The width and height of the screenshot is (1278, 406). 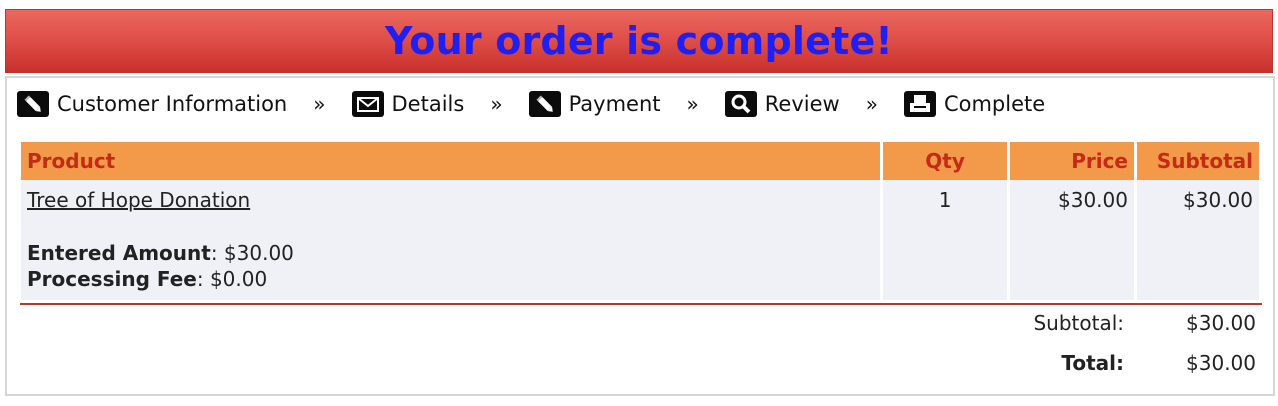 I want to click on header-product: Product, so click(x=451, y=161).